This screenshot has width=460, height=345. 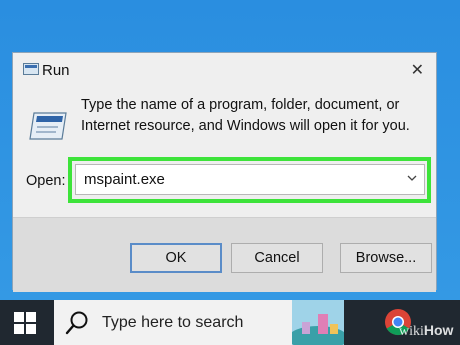 I want to click on search-placeholder: Type here to search, so click(x=173, y=322).